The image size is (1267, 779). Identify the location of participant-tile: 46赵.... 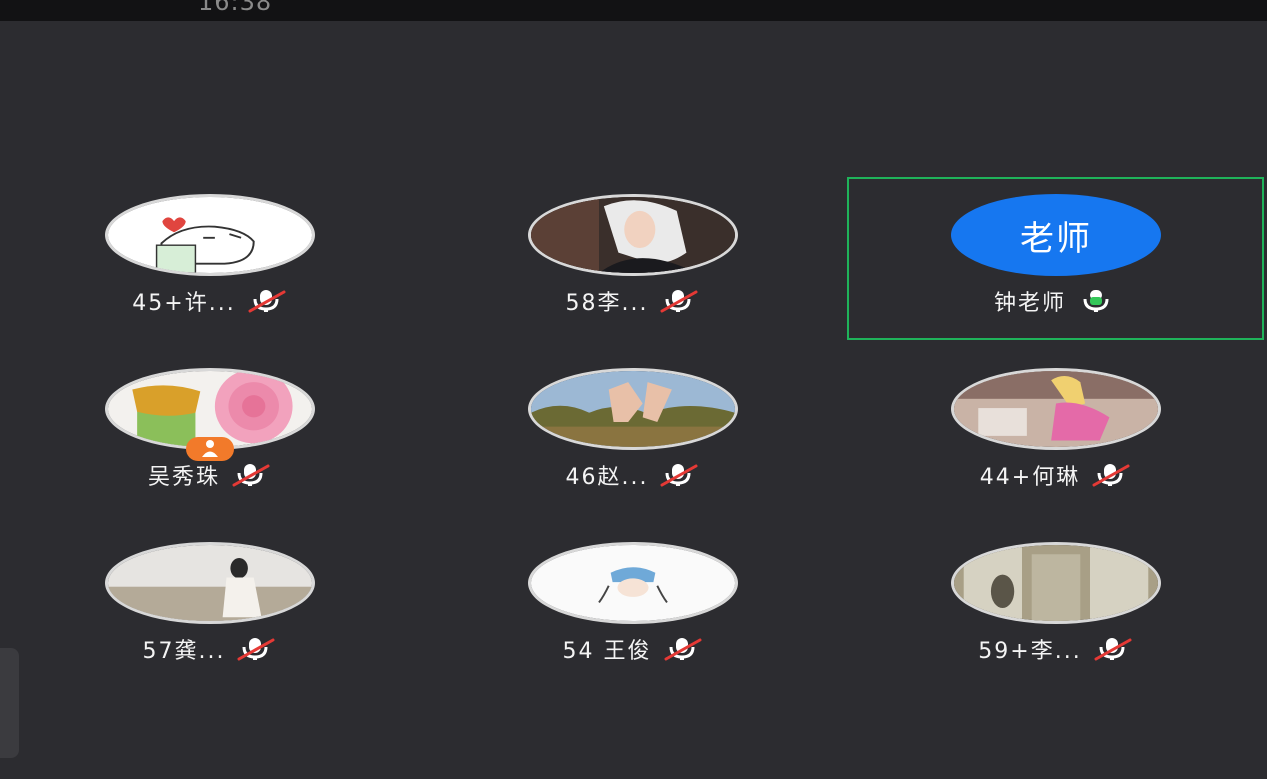
(633, 427).